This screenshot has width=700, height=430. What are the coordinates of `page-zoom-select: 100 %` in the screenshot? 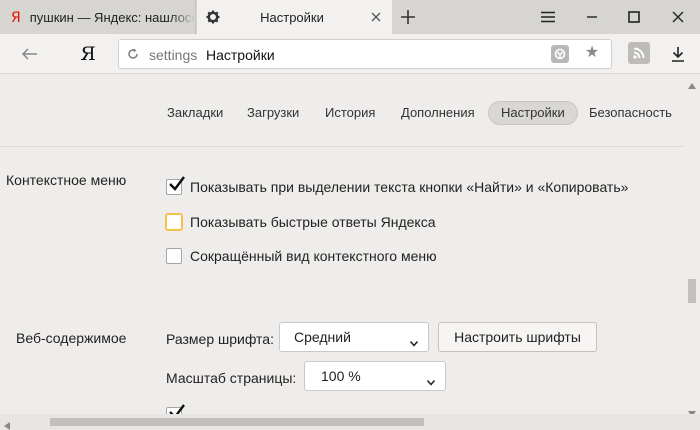 It's located at (375, 376).